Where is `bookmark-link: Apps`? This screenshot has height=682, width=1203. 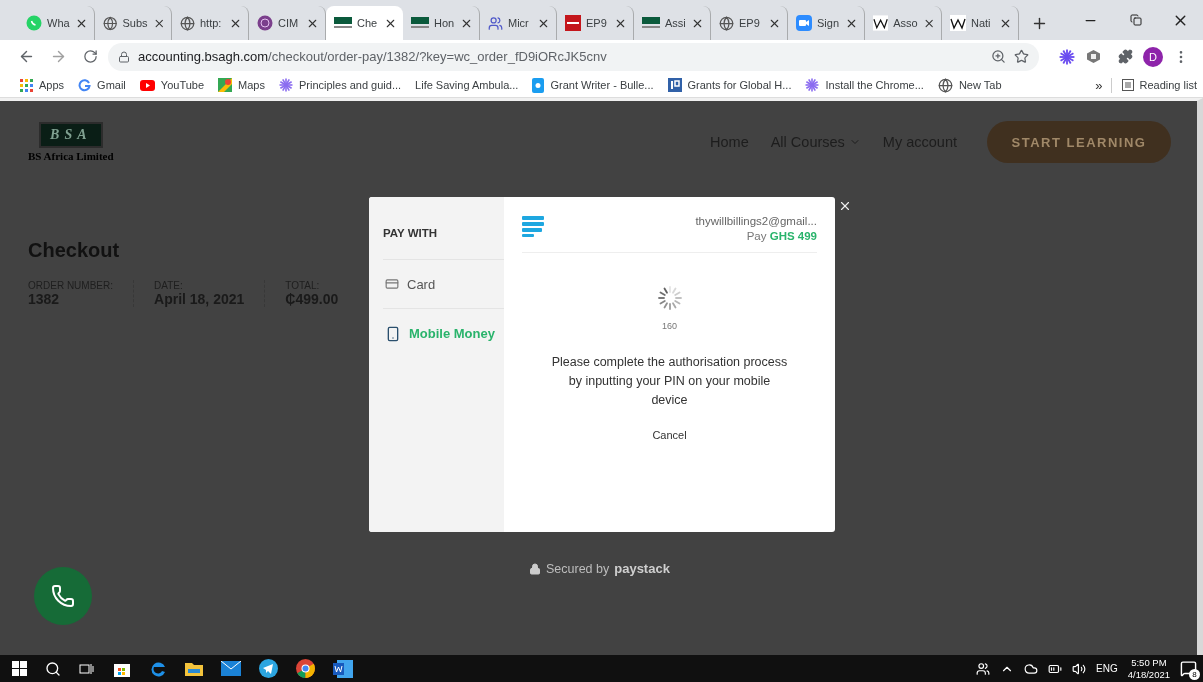
bookmark-link: Apps is located at coordinates (42, 85).